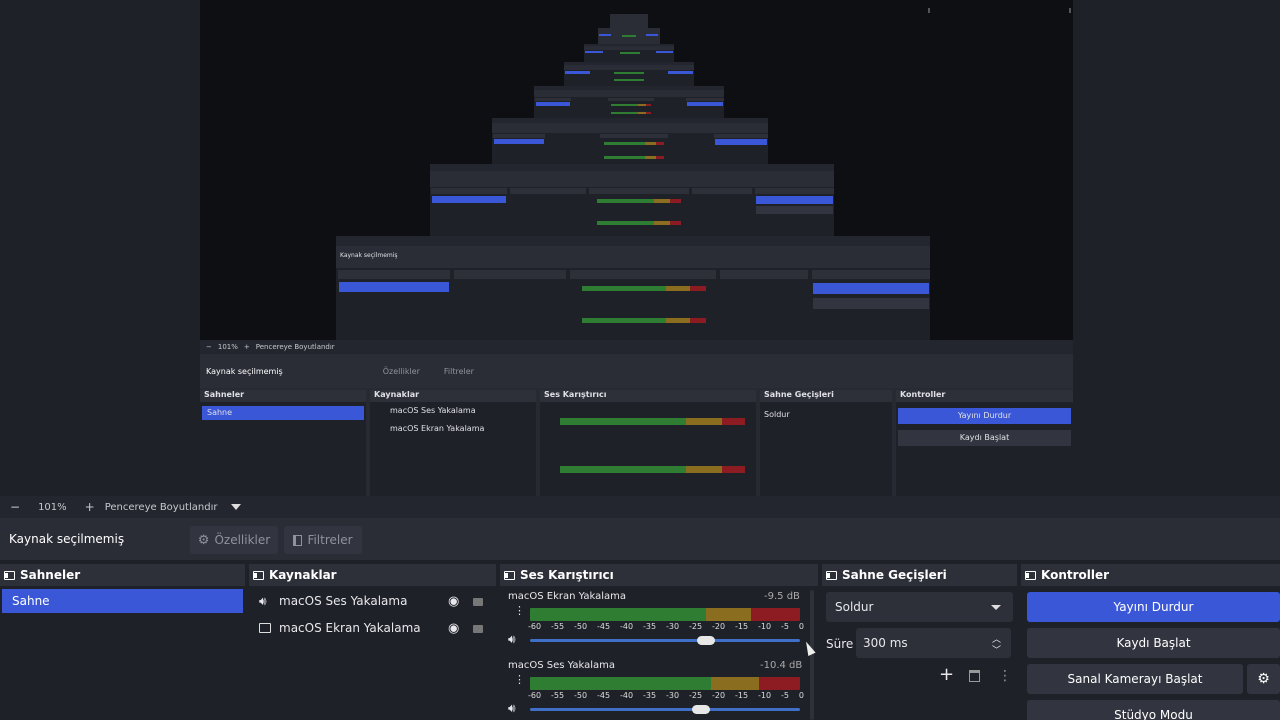  What do you see at coordinates (15, 507) in the screenshot?
I see `zoom-out-button: −` at bounding box center [15, 507].